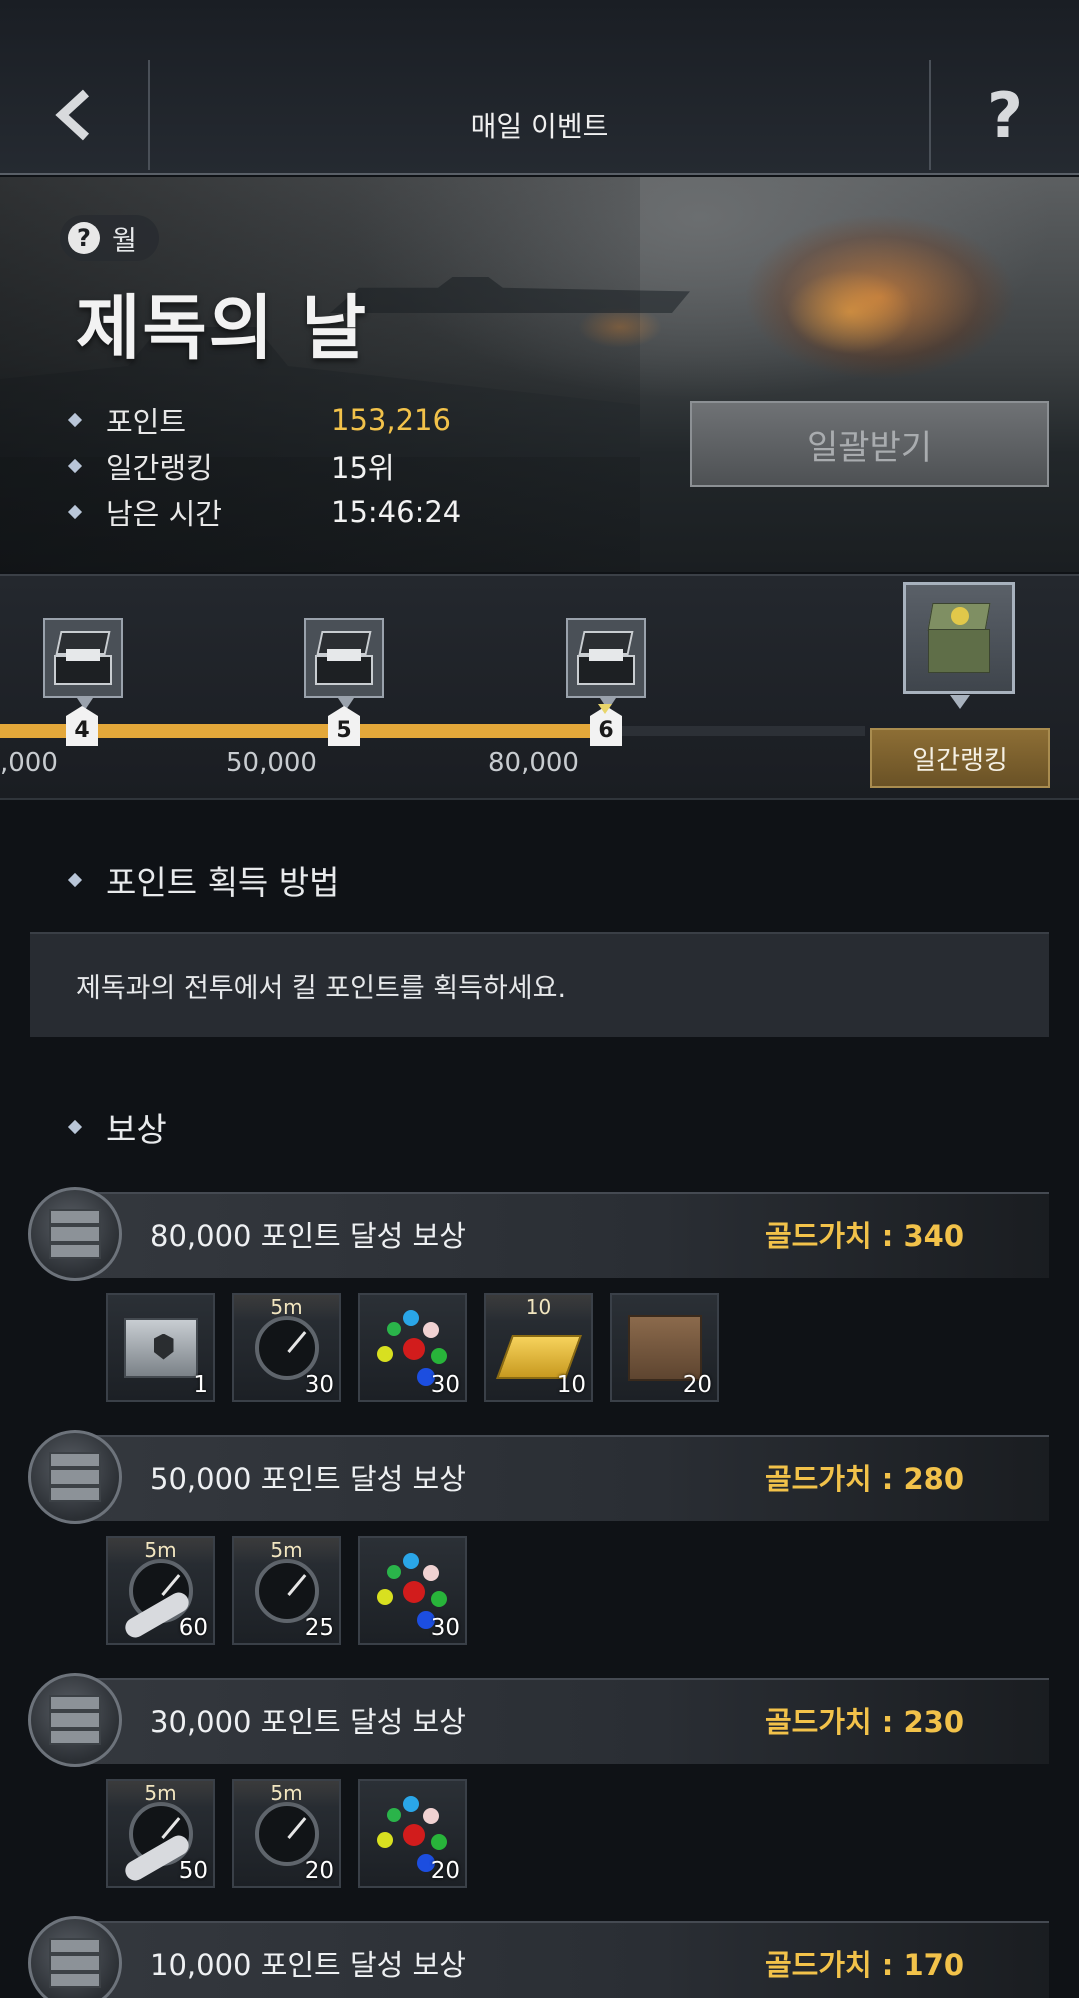  I want to click on milestone-progress: 4 5 6 ,000 50,000 80,000 일간랭킹, so click(539, 687).